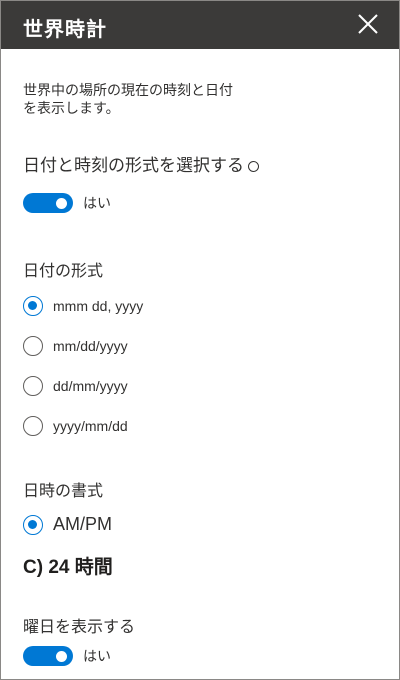 This screenshot has height=680, width=400. What do you see at coordinates (173, 99) in the screenshot?
I see `panel-description: 世界中の場所の現在の時刻と日付 を表示します。` at bounding box center [173, 99].